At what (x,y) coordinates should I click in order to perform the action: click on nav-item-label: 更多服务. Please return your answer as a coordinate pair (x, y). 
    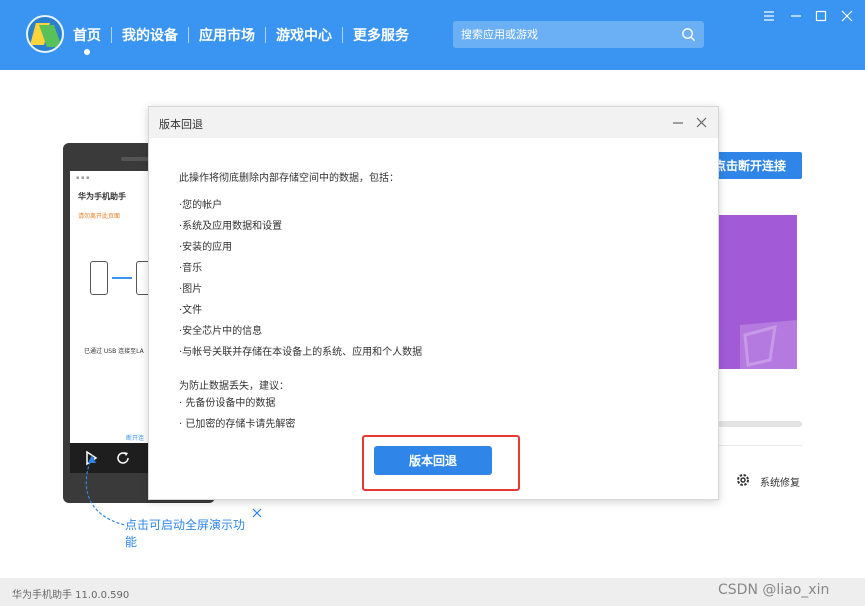
    Looking at the image, I should click on (381, 36).